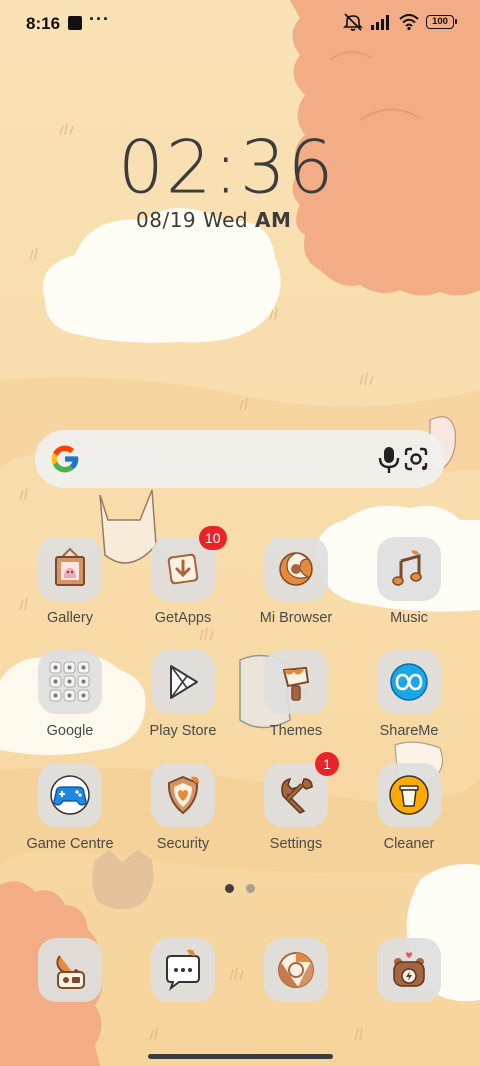 This screenshot has height=1066, width=480. Describe the element at coordinates (409, 682) in the screenshot. I see `shareme-infinity-icon` at that location.